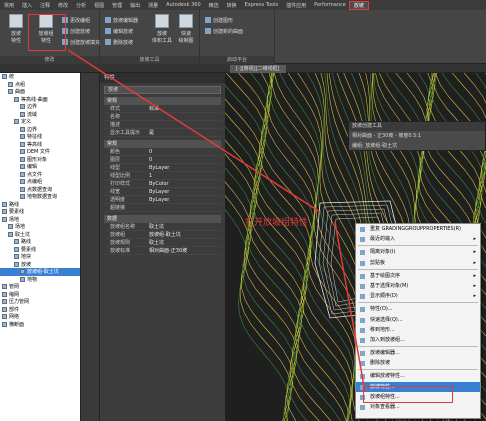  What do you see at coordinates (162, 227) in the screenshot?
I see `property-row: 放坡组名称 取土坑` at bounding box center [162, 227].